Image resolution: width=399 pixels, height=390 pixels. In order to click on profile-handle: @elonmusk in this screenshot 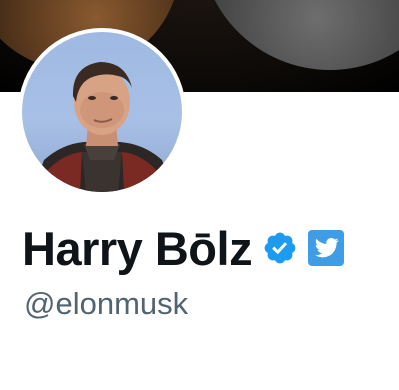, I will do `click(106, 303)`.